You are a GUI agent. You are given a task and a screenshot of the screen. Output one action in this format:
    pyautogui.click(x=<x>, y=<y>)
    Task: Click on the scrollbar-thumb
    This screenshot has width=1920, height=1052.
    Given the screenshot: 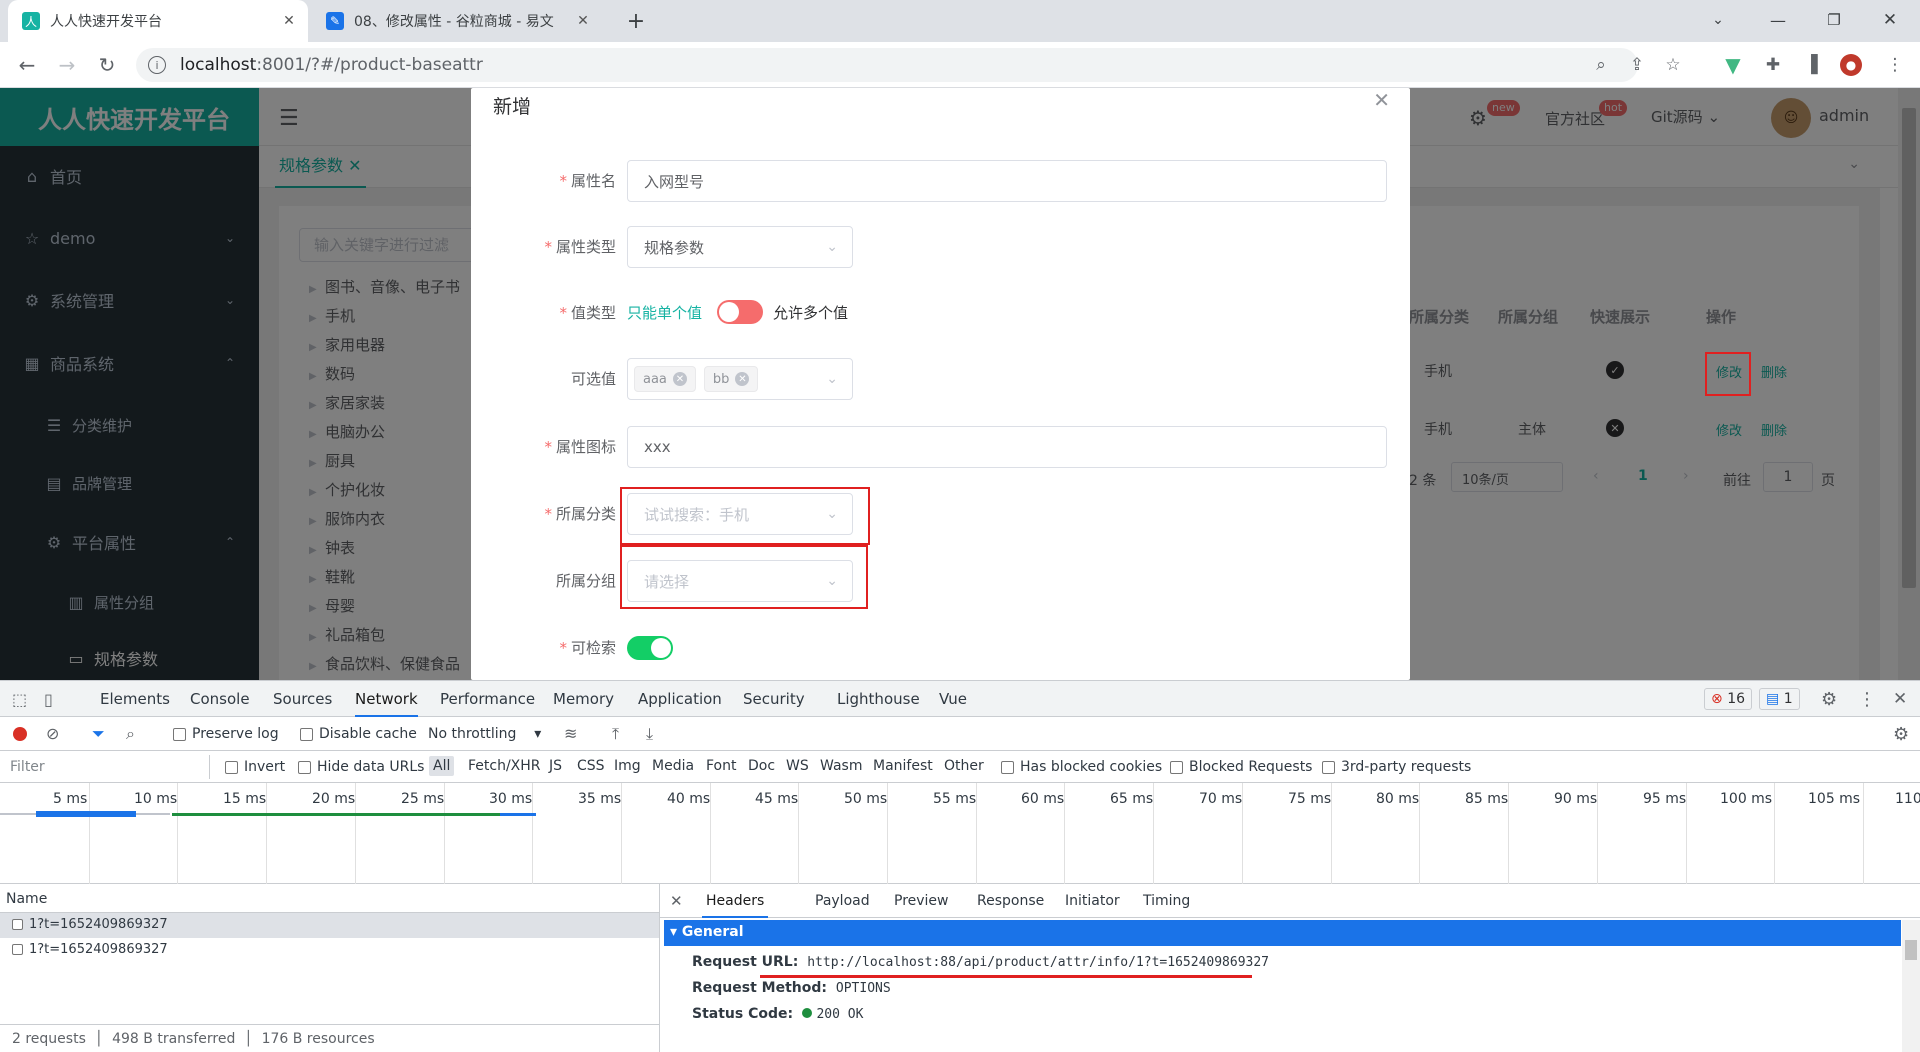 What is the action you would take?
    pyautogui.click(x=1911, y=950)
    